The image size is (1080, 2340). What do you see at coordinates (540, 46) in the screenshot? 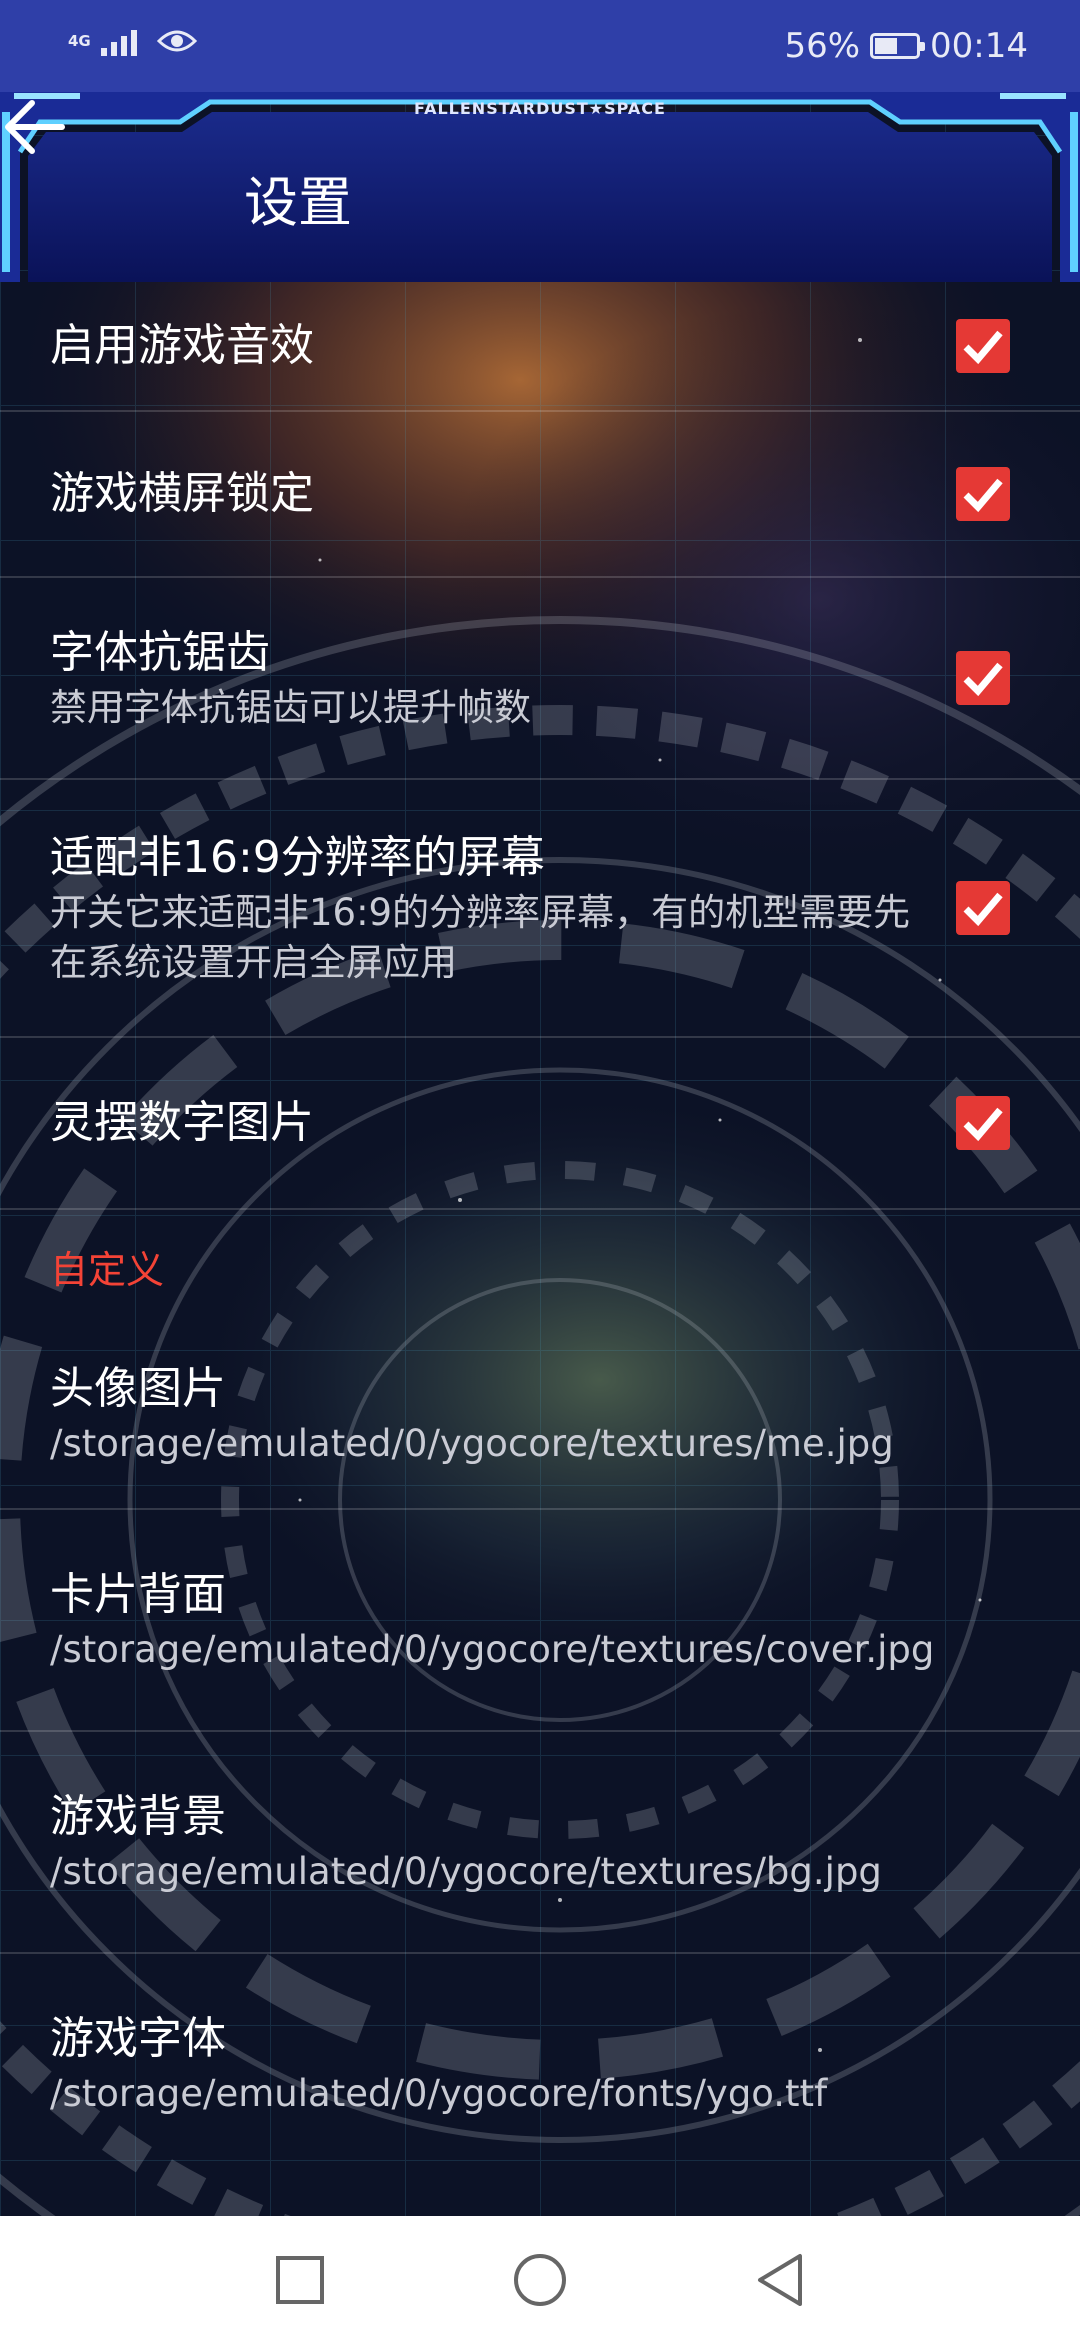
I see `status-bar: 4G 56% 00:14` at bounding box center [540, 46].